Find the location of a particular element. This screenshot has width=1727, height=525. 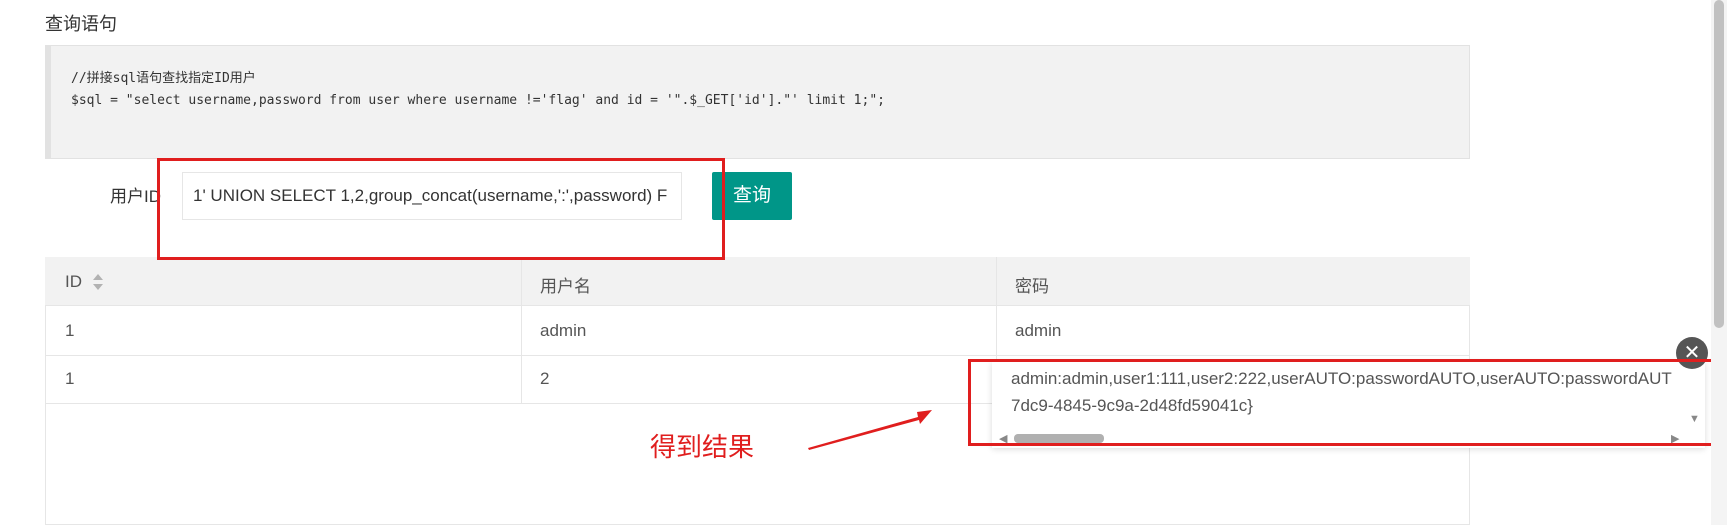

highlight-box-input is located at coordinates (441, 209).